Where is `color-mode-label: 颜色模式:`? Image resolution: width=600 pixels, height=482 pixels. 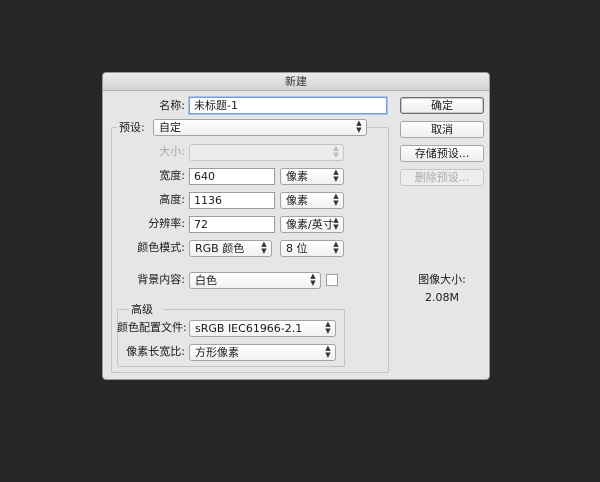 color-mode-label: 颜色模式: is located at coordinates (161, 247).